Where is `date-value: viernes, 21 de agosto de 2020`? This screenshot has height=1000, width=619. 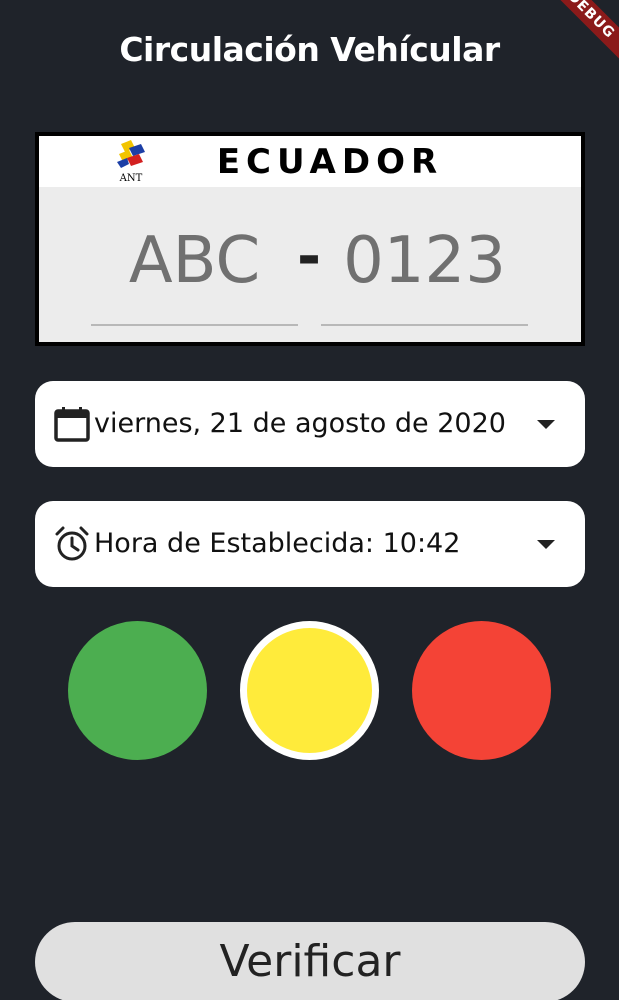 date-value: viernes, 21 de agosto de 2020 is located at coordinates (300, 423).